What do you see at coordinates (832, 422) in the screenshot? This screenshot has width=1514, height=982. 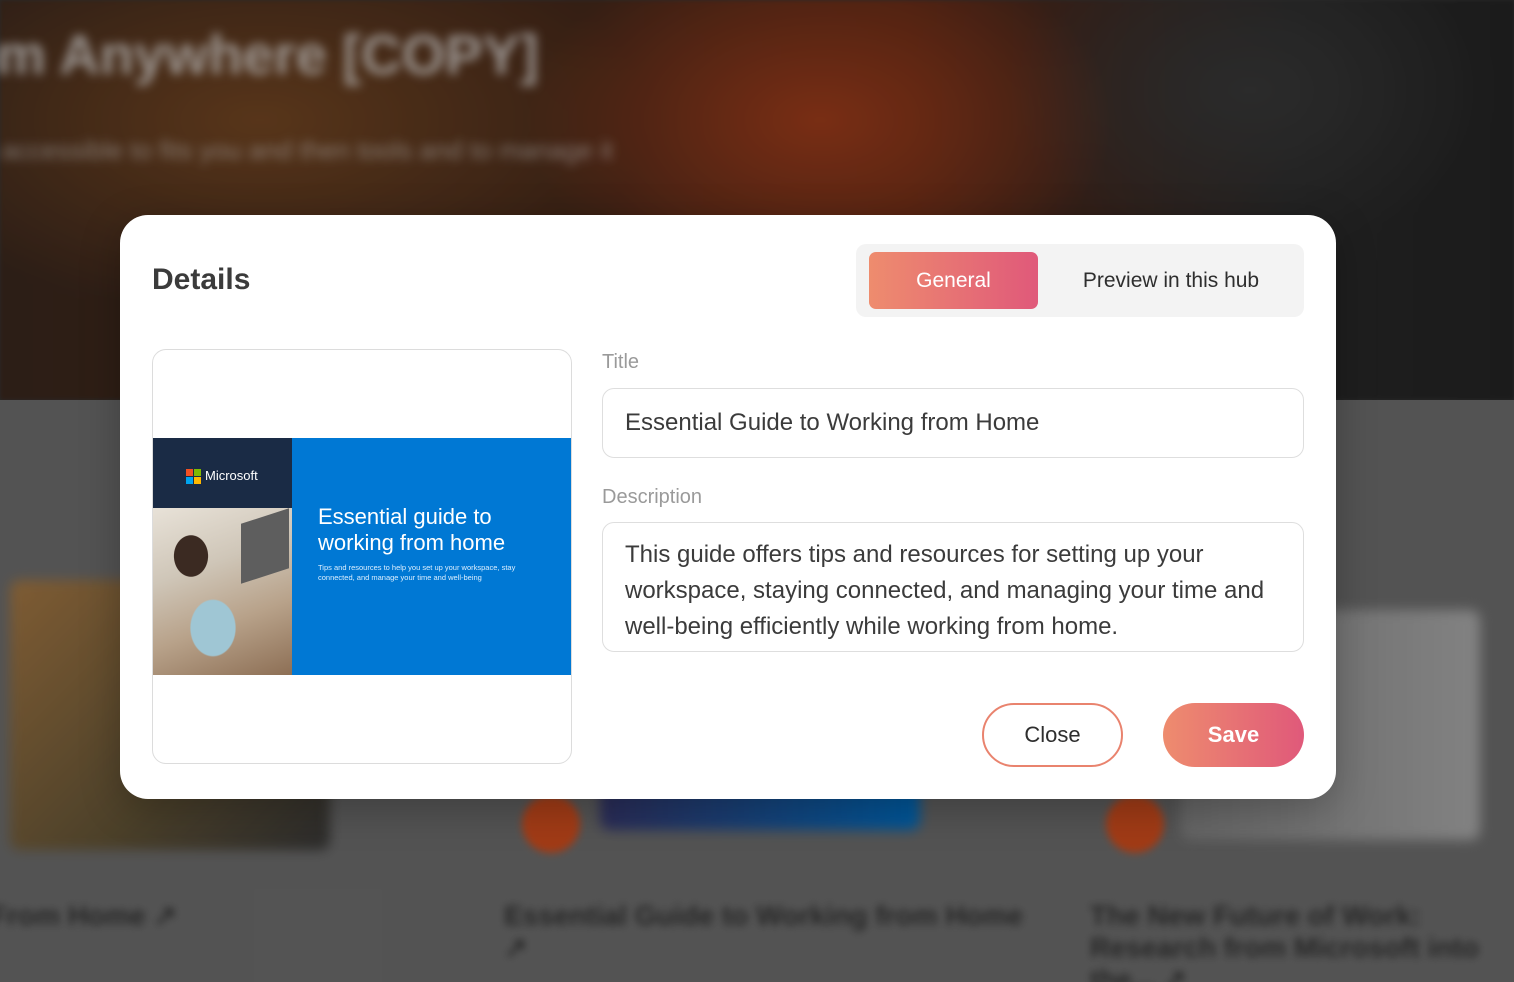 I see `title-input-value: Essential Guide to Working from Home` at bounding box center [832, 422].